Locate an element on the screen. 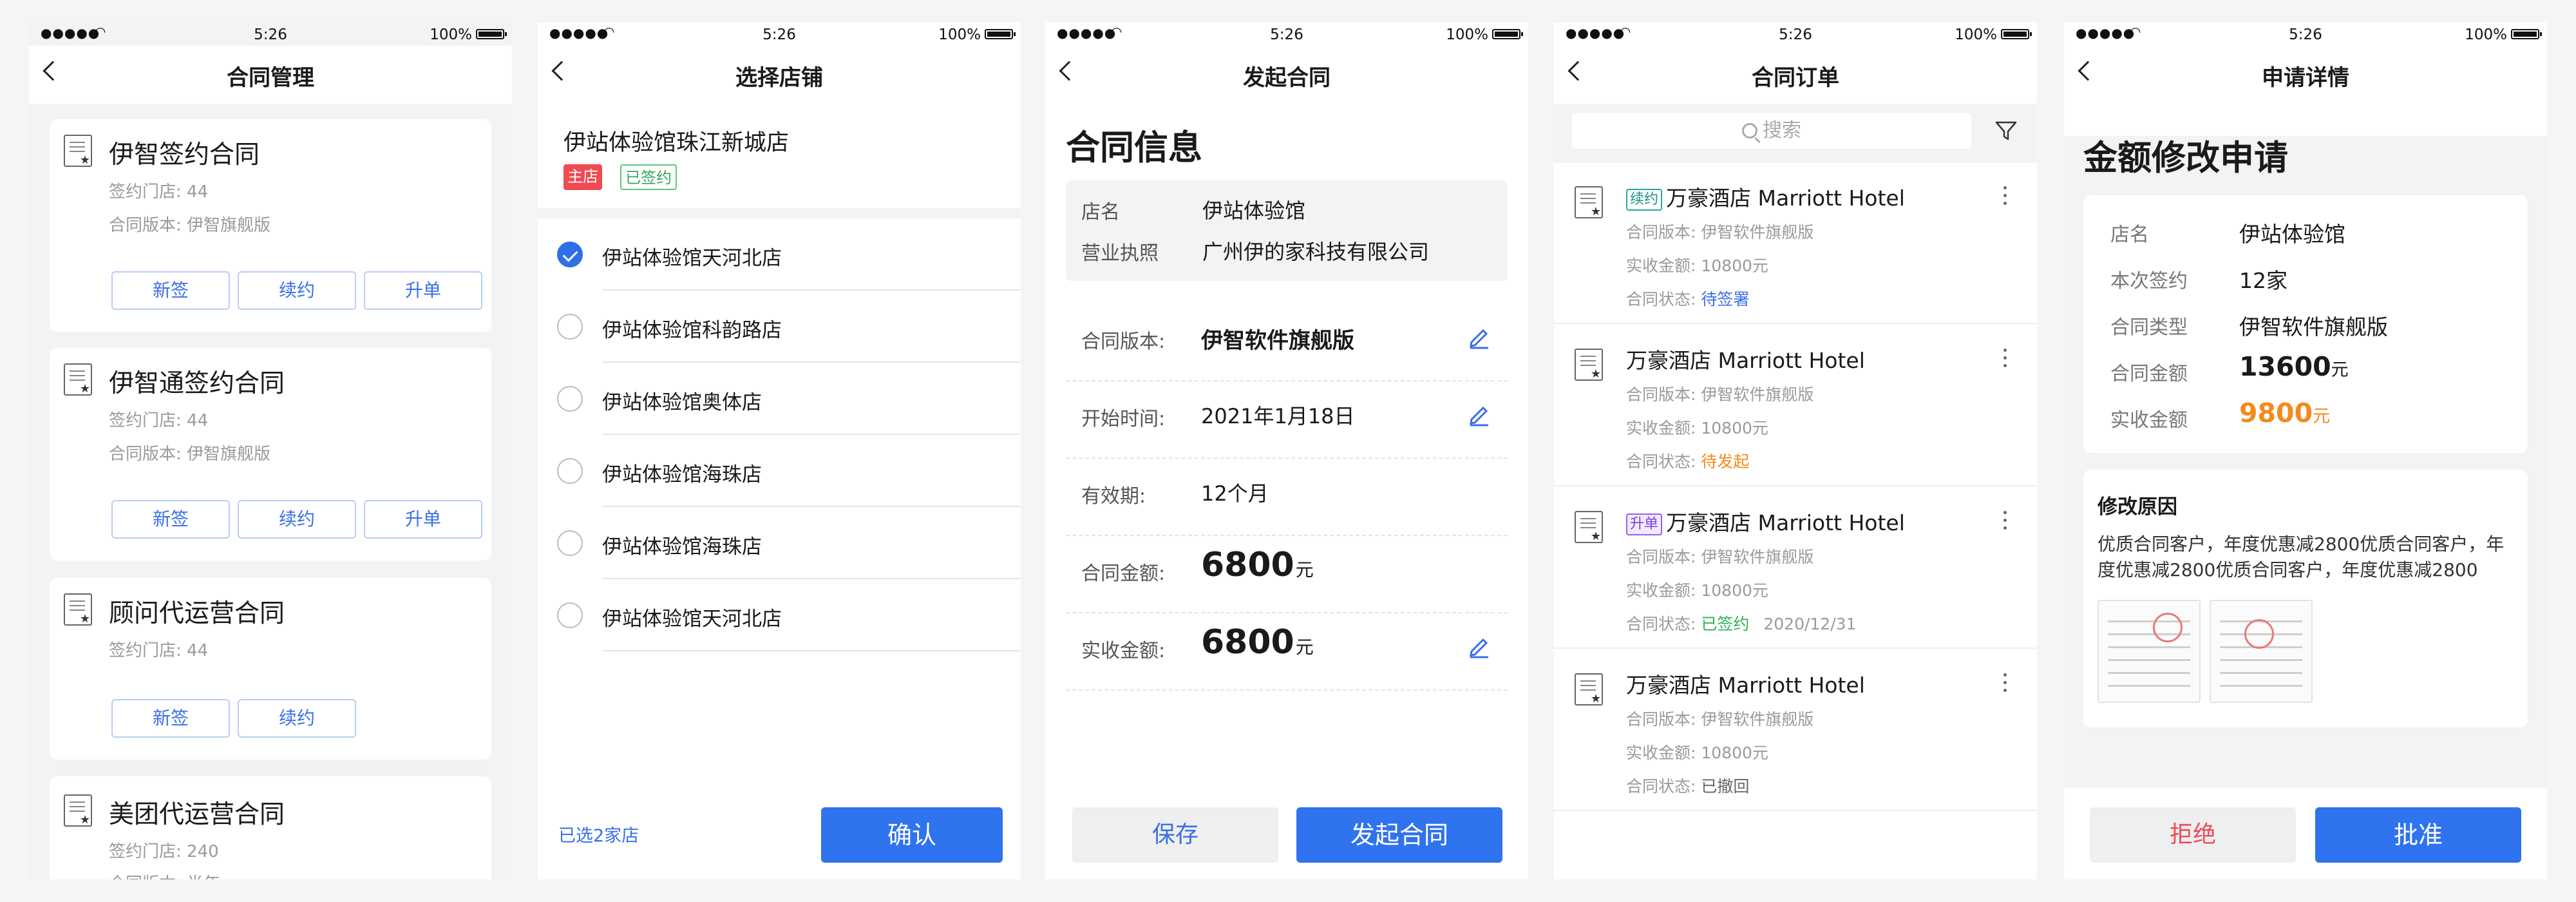  license-value: 广州伊的家科技有限公司 is located at coordinates (1316, 252).